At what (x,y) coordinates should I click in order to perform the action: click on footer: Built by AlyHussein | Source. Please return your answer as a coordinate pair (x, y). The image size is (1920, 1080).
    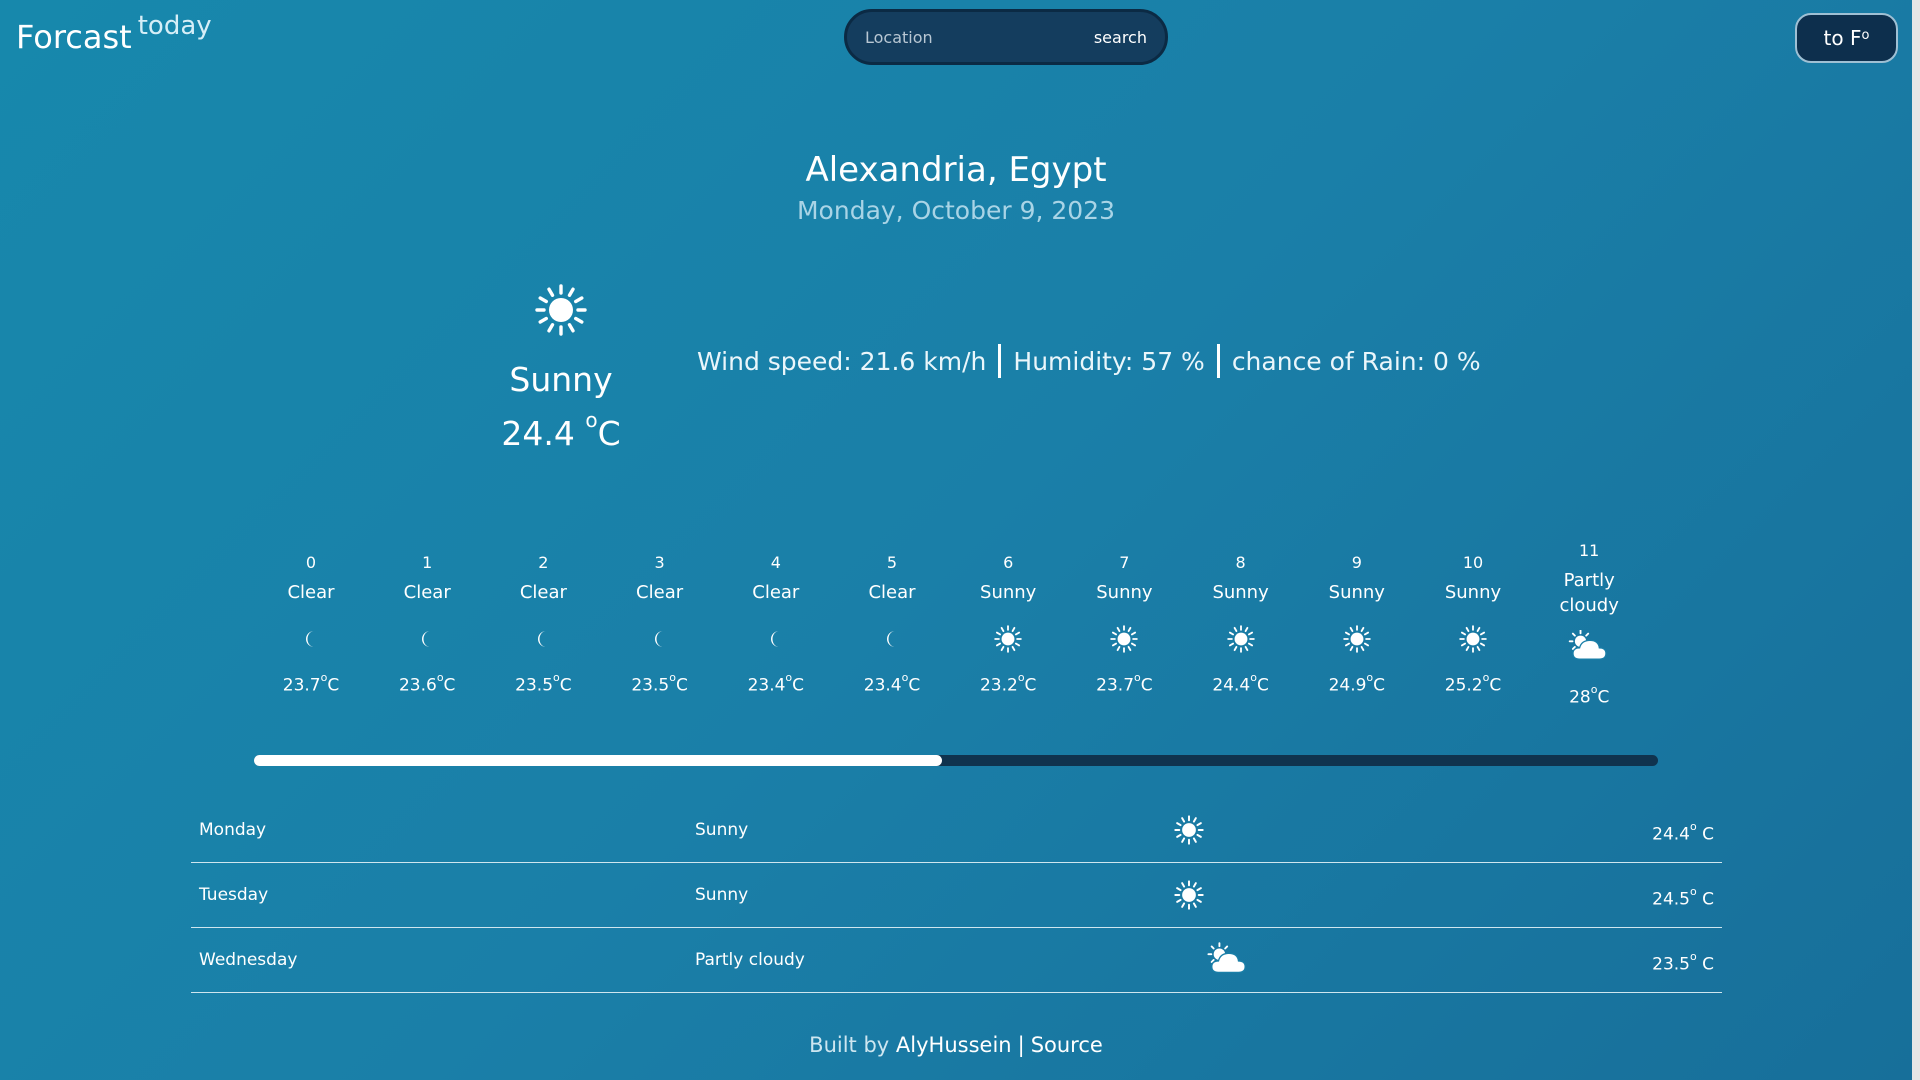
    Looking at the image, I should click on (956, 1045).